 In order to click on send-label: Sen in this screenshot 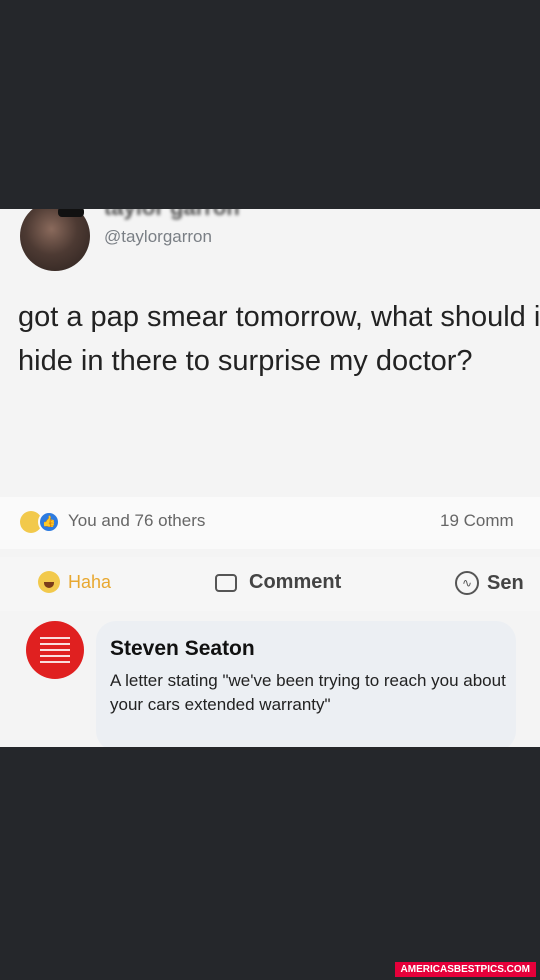, I will do `click(505, 582)`.